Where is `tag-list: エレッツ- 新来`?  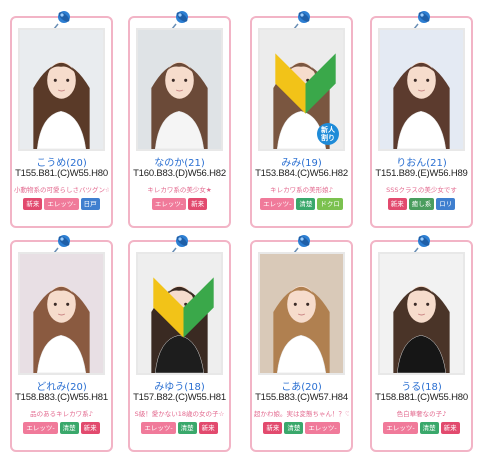
tag-list: エレッツ- 新来 is located at coordinates (179, 204).